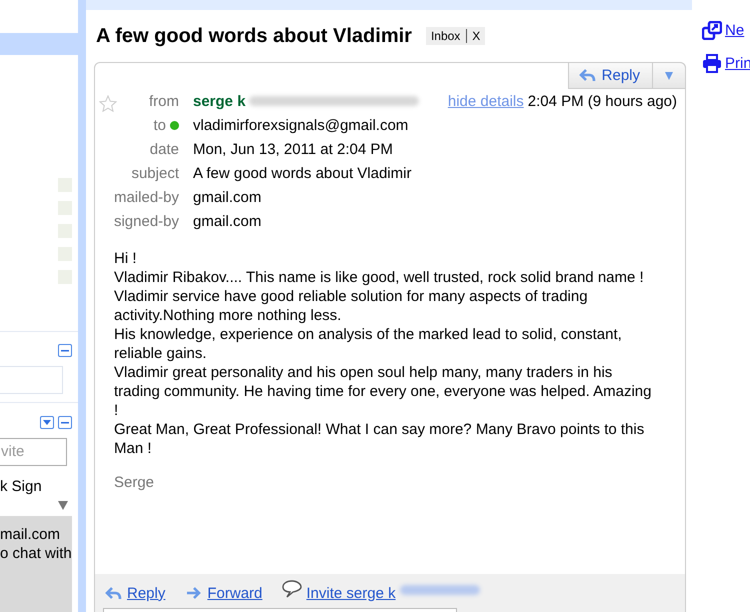  Describe the element at coordinates (300, 125) in the screenshot. I see `field-value: vladimirforexsignals@gmail.com` at that location.